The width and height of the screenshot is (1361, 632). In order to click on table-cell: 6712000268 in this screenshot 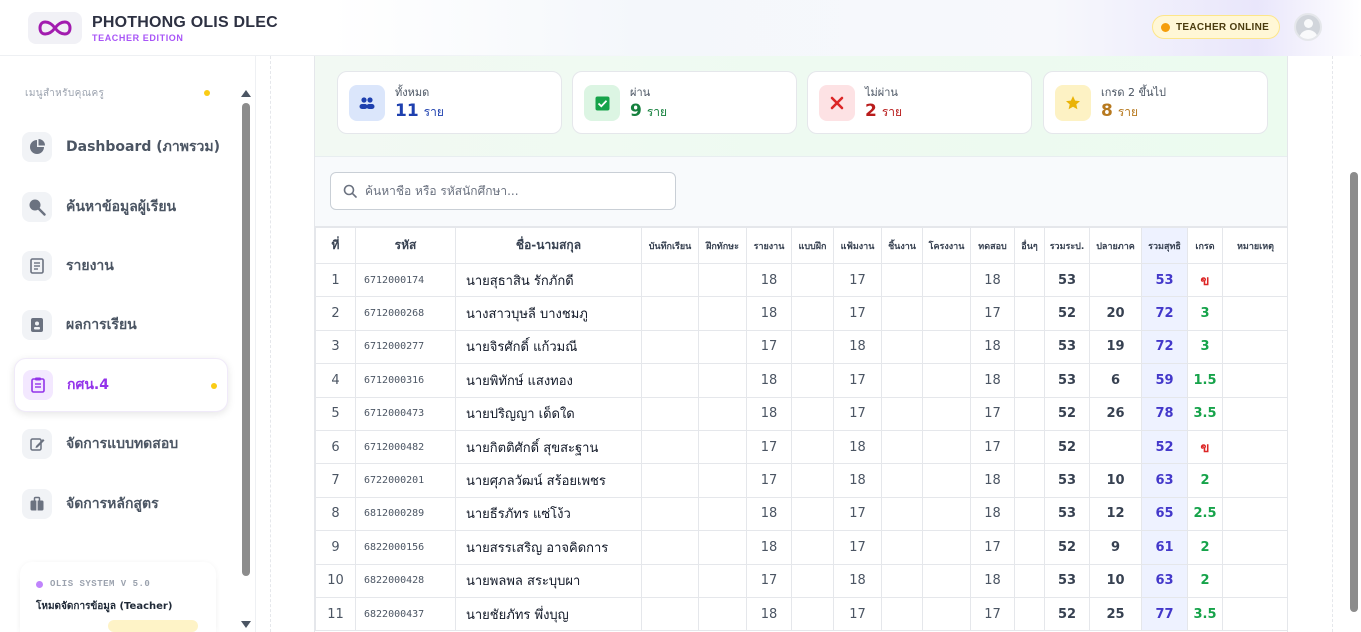, I will do `click(405, 313)`.